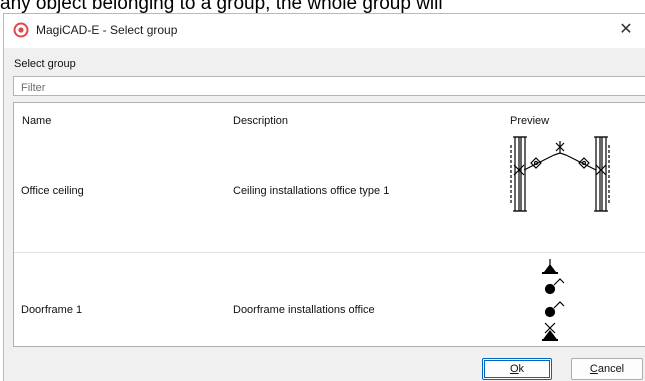  I want to click on close-icon: ✕, so click(626, 29).